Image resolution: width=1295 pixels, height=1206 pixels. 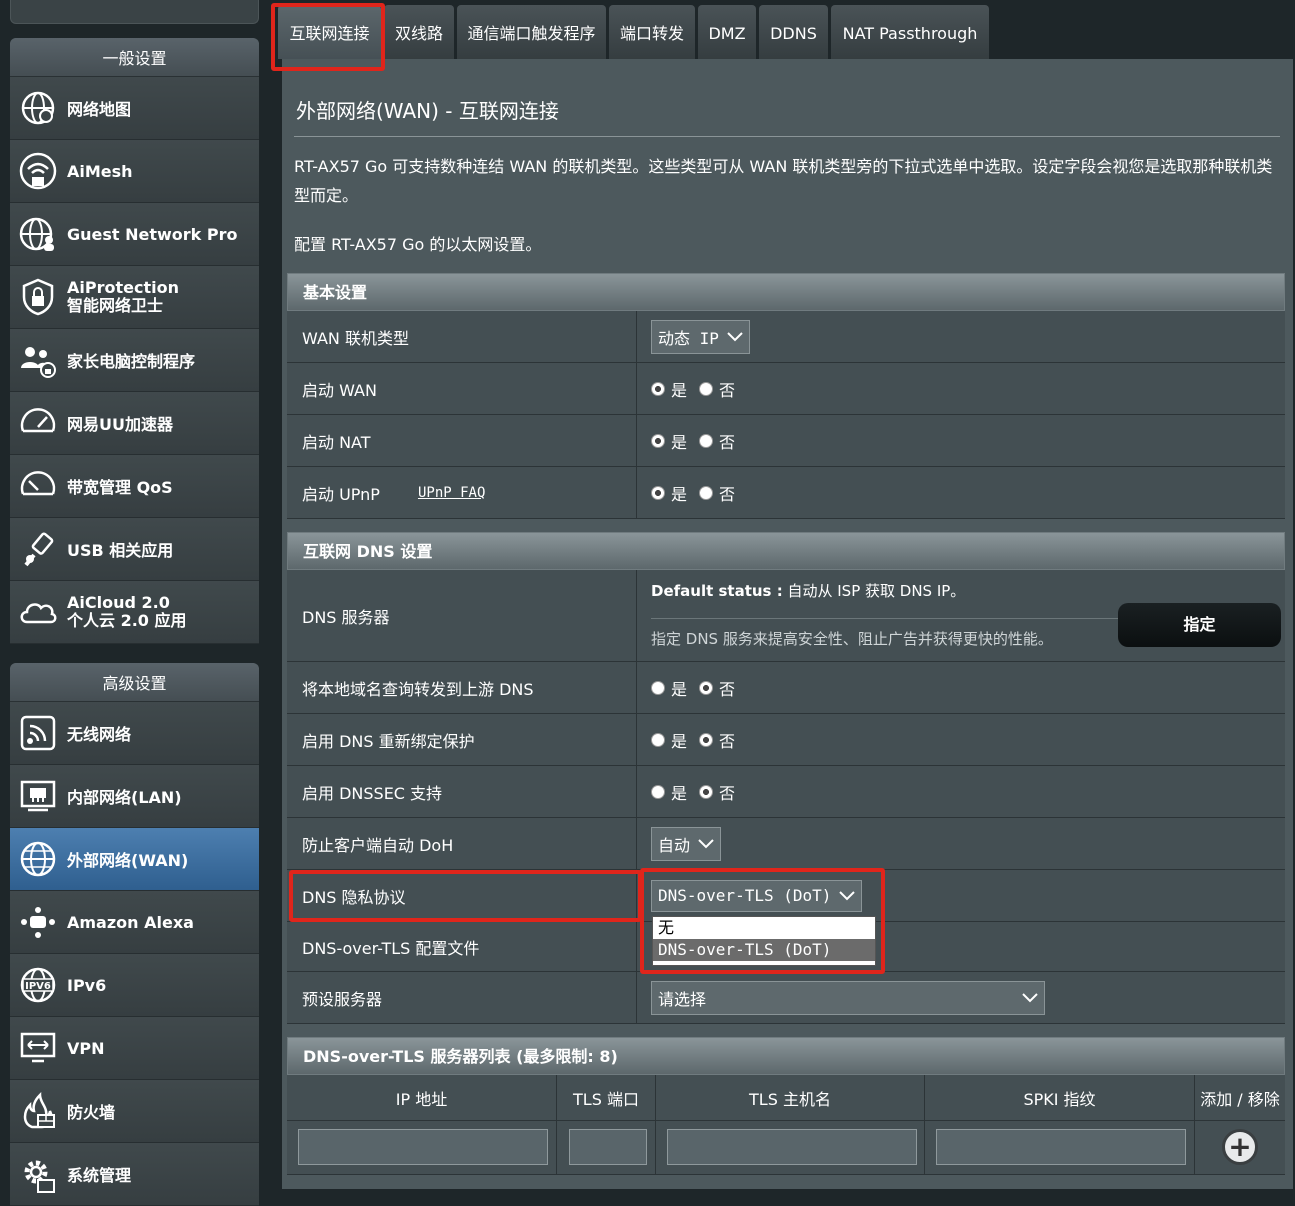 I want to click on enable-nat-no-radio: 否, so click(x=717, y=441).